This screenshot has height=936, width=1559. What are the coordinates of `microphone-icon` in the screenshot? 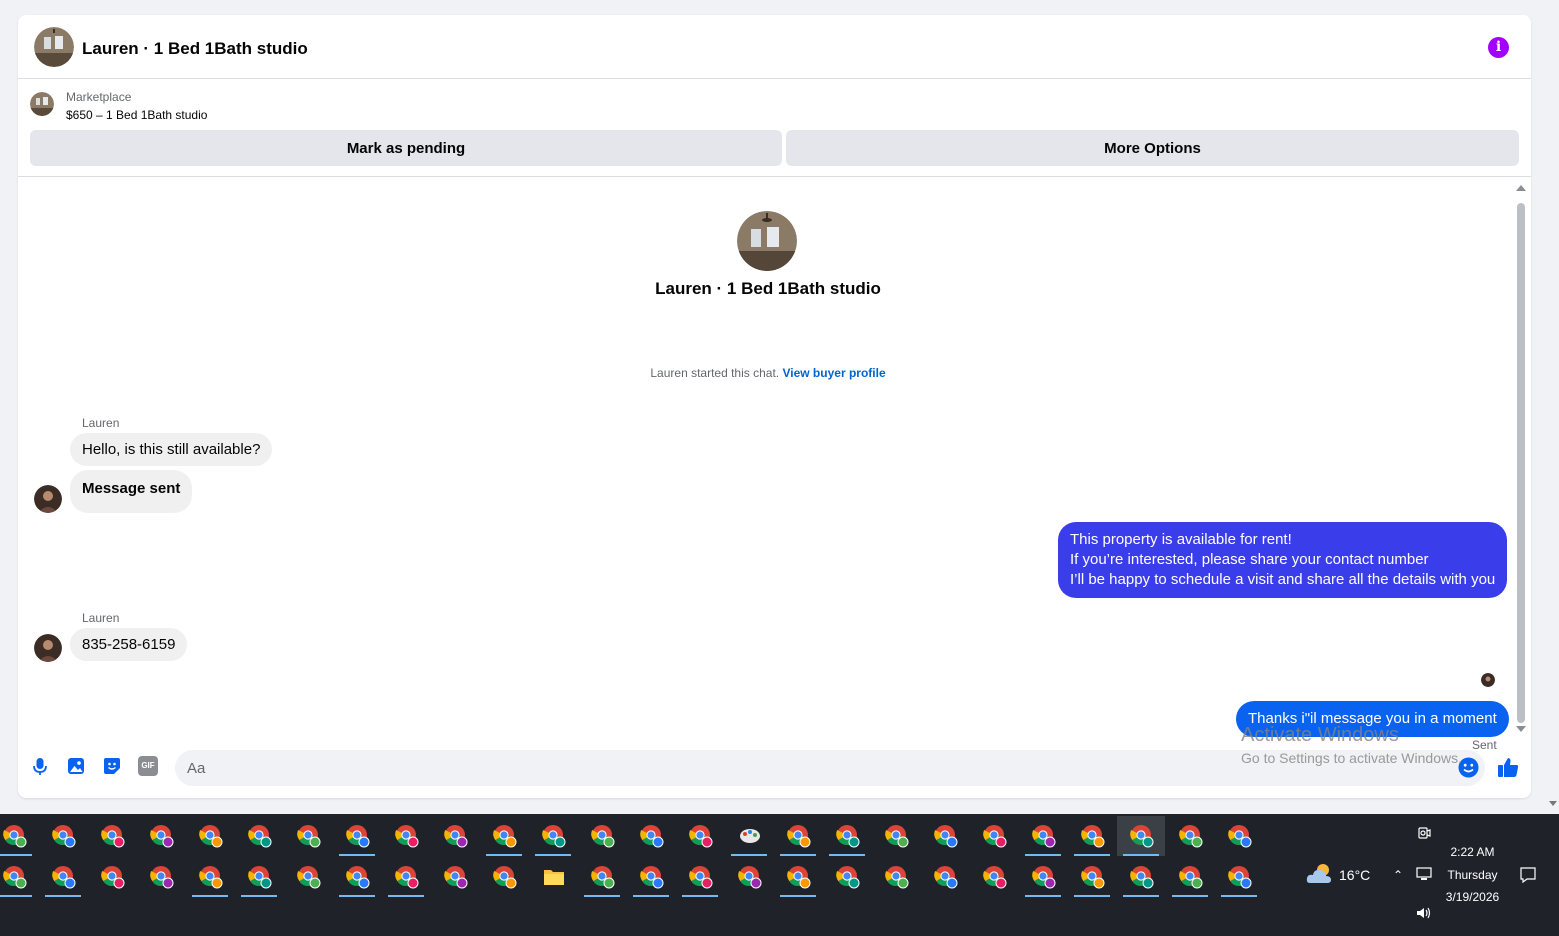 It's located at (40, 766).